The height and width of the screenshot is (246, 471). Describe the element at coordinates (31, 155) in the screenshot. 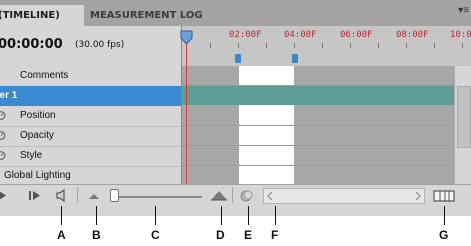

I see `layer-label: Style` at that location.